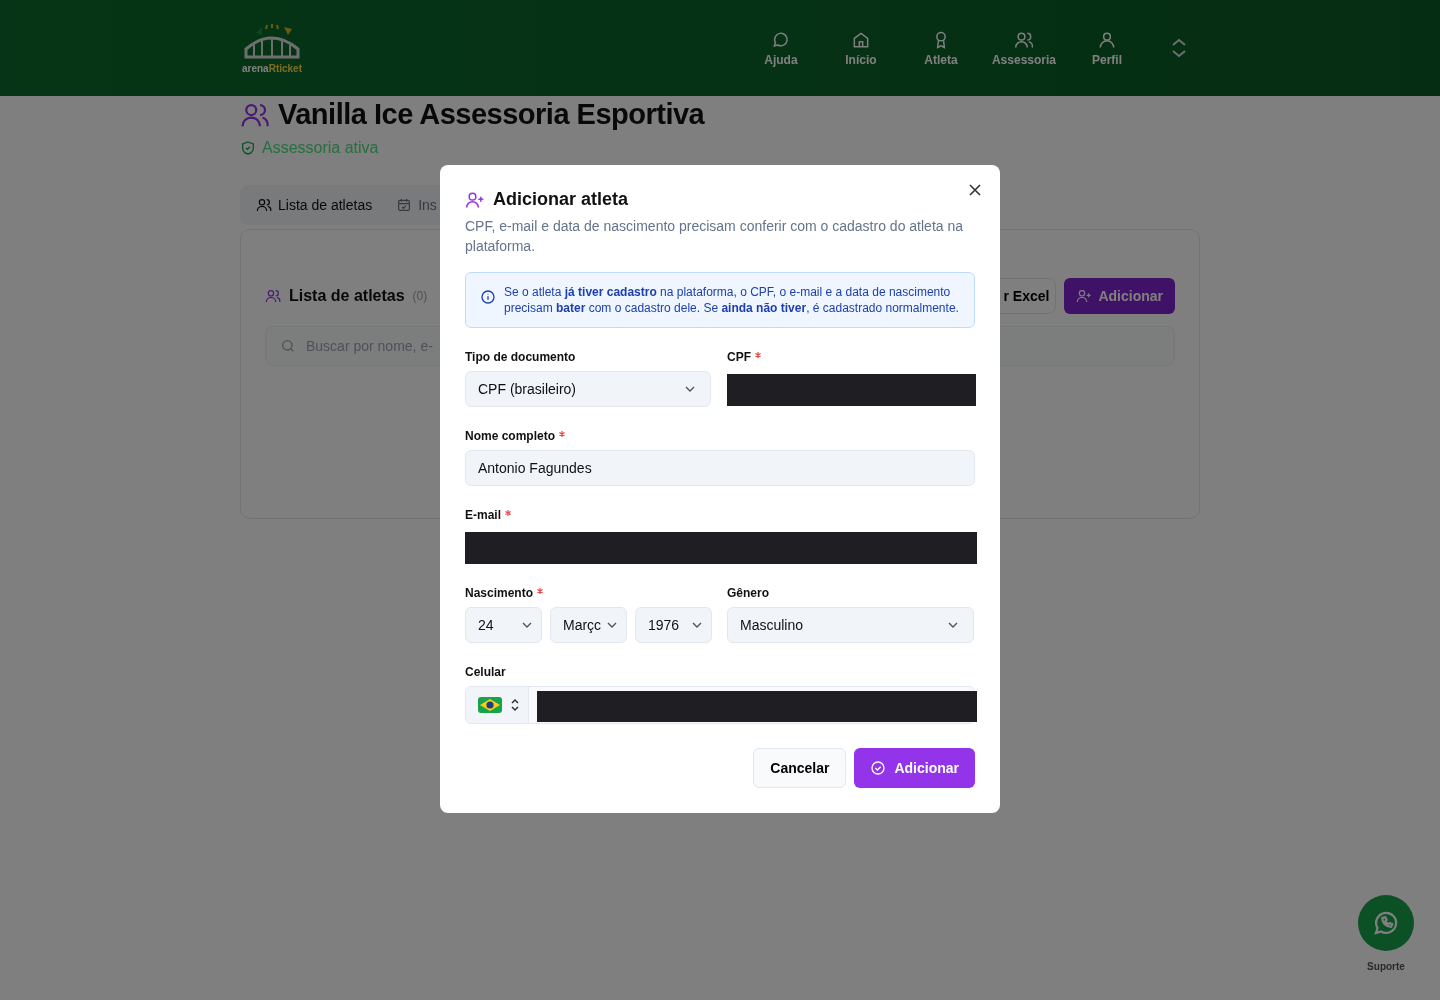 The image size is (1440, 1000). I want to click on calendar-icon, so click(404, 205).